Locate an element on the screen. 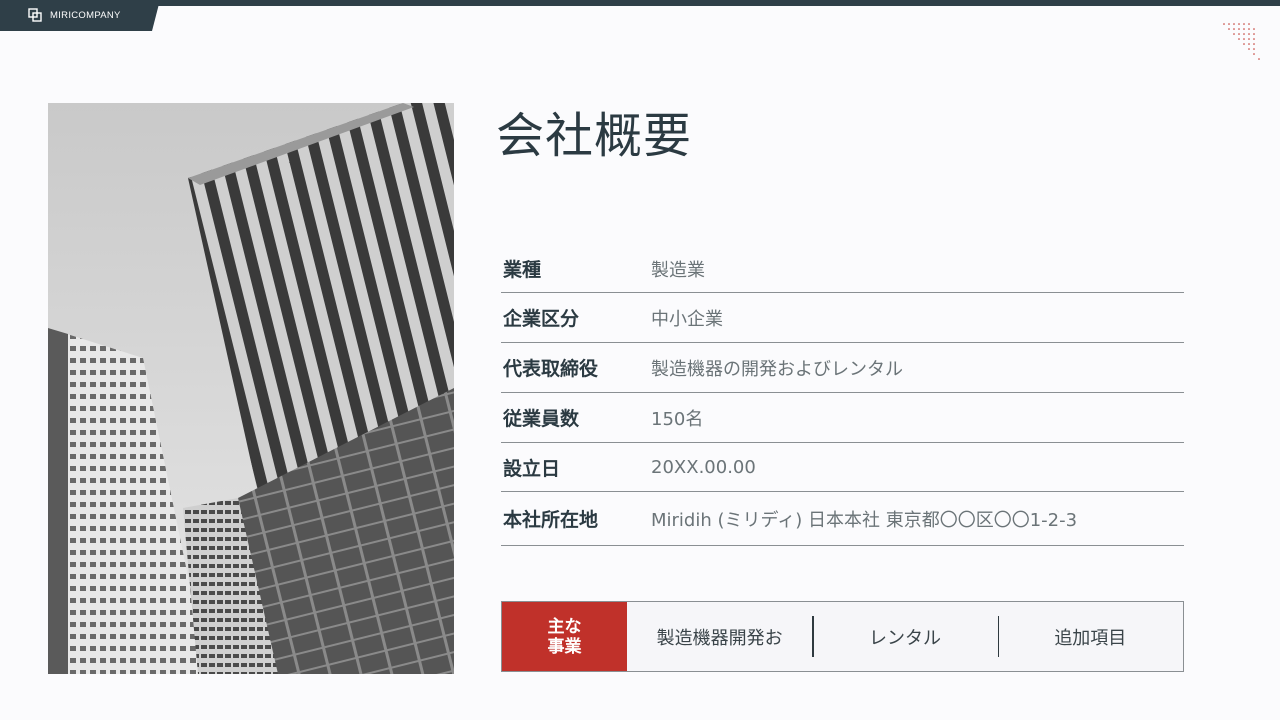 This screenshot has height=720, width=1280. brand: MIRICOMPANY is located at coordinates (74, 15).